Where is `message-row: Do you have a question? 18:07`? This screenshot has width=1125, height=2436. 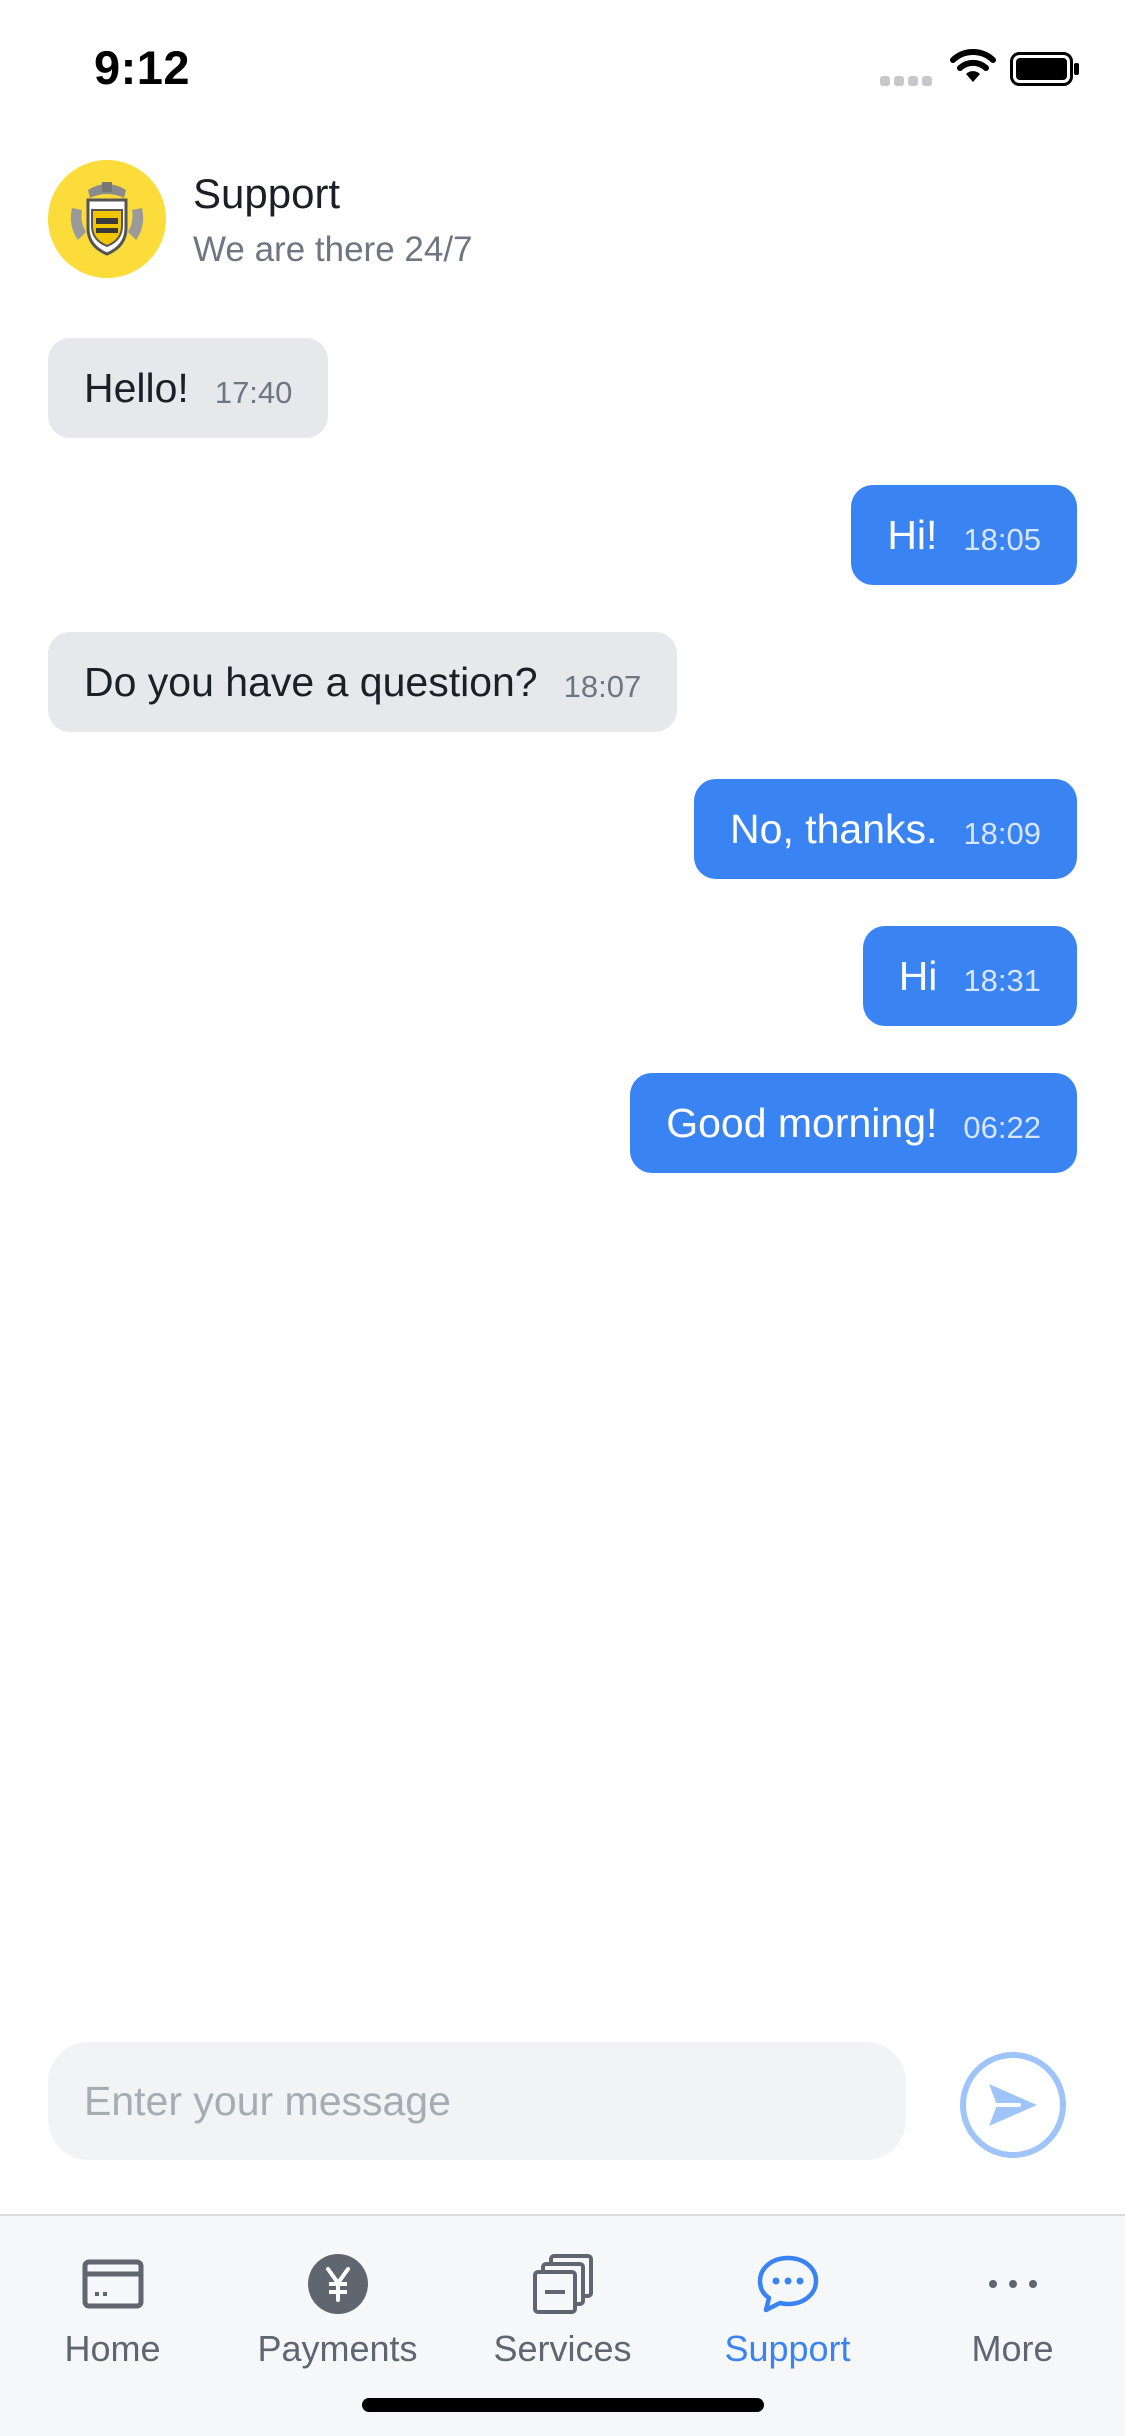 message-row: Do you have a question? 18:07 is located at coordinates (562, 682).